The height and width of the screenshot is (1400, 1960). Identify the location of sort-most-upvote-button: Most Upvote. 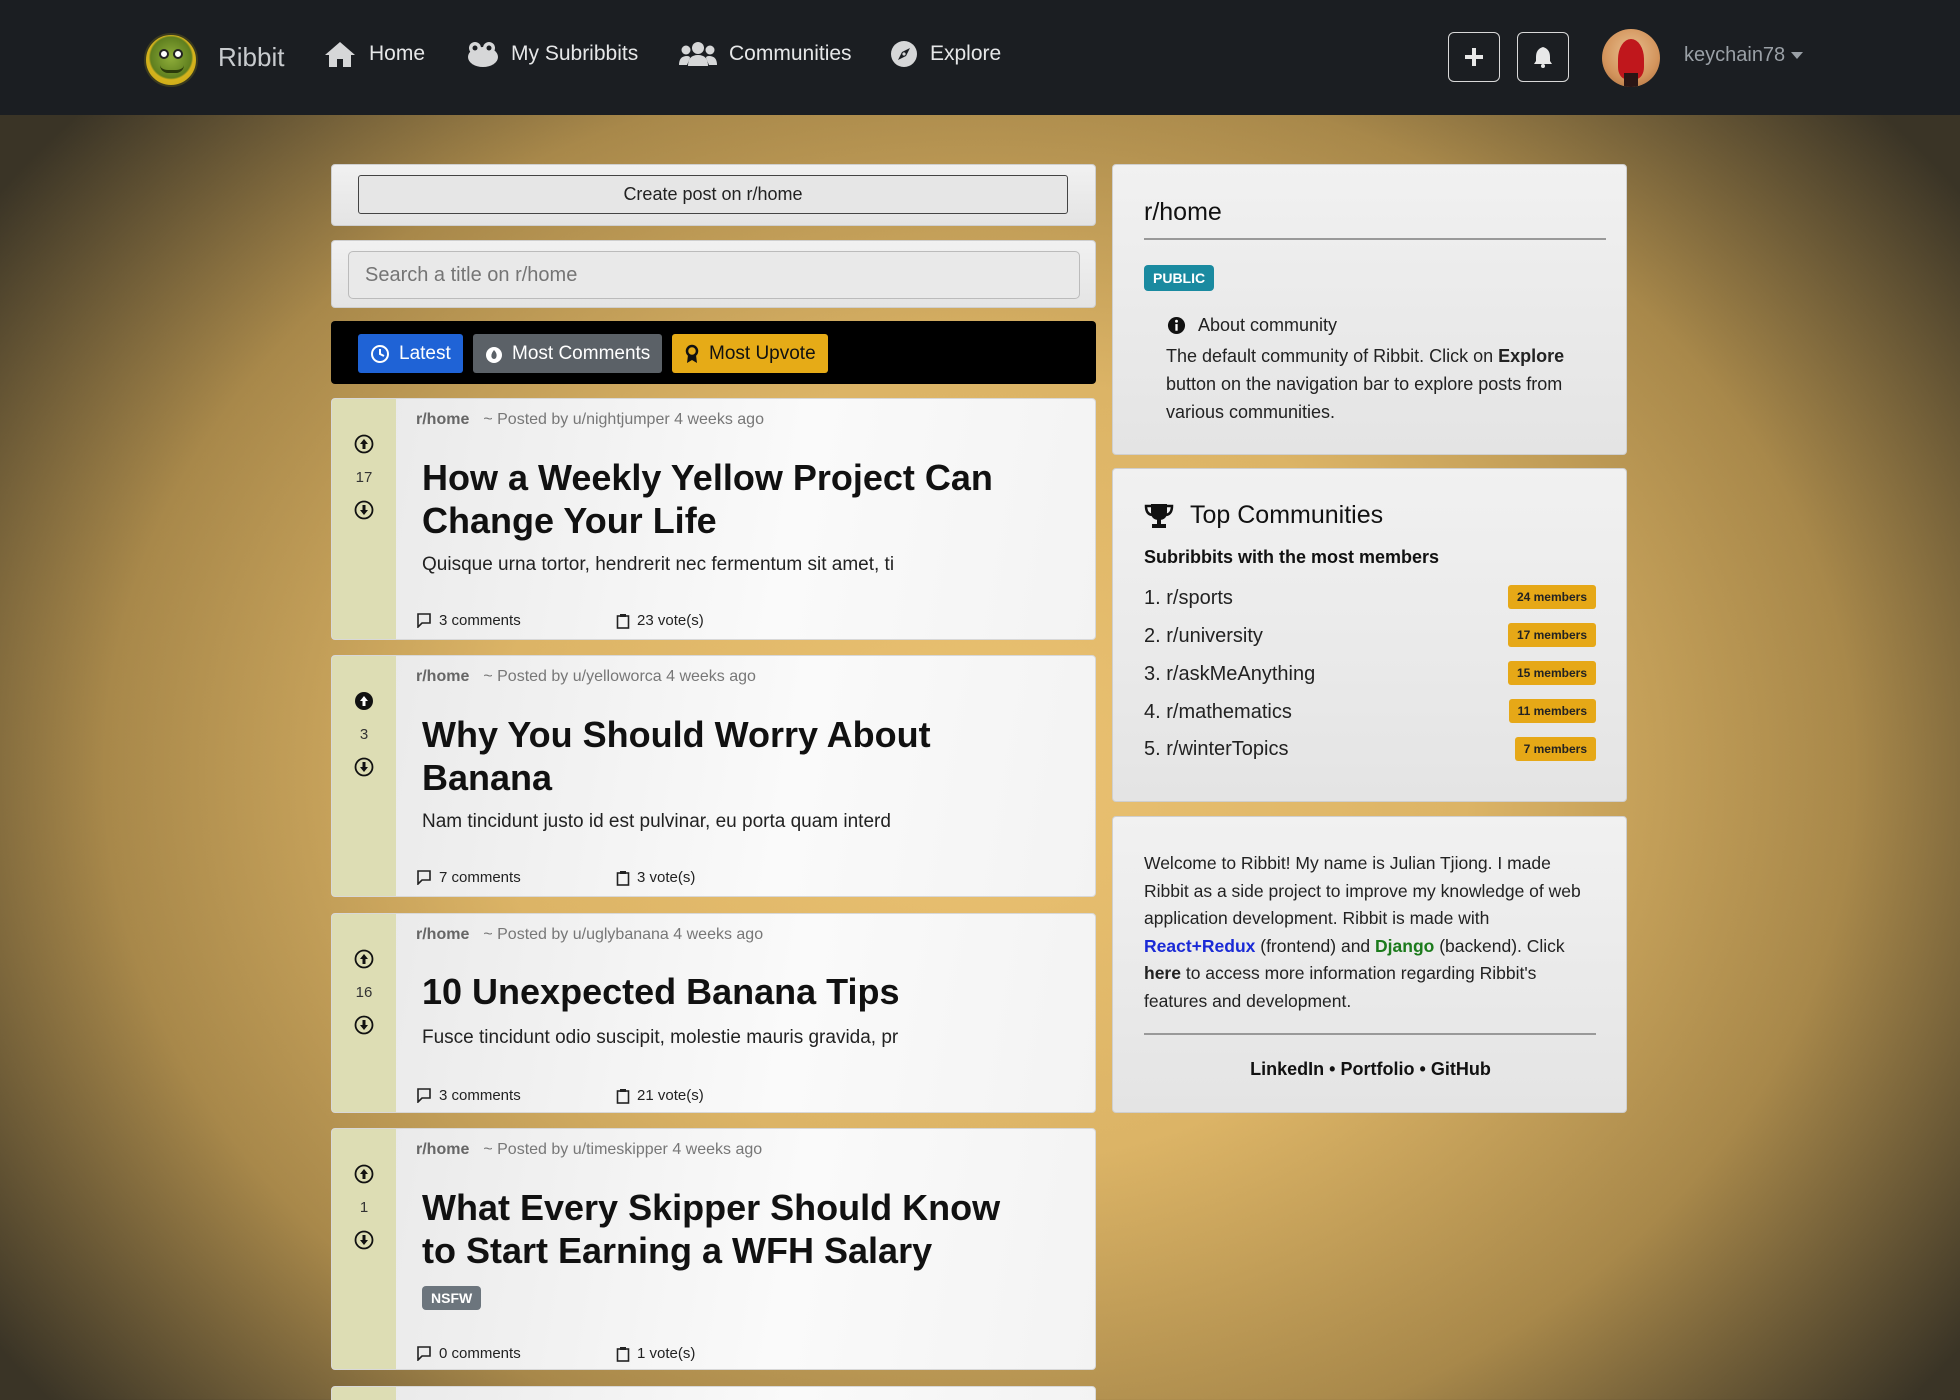
(750, 353).